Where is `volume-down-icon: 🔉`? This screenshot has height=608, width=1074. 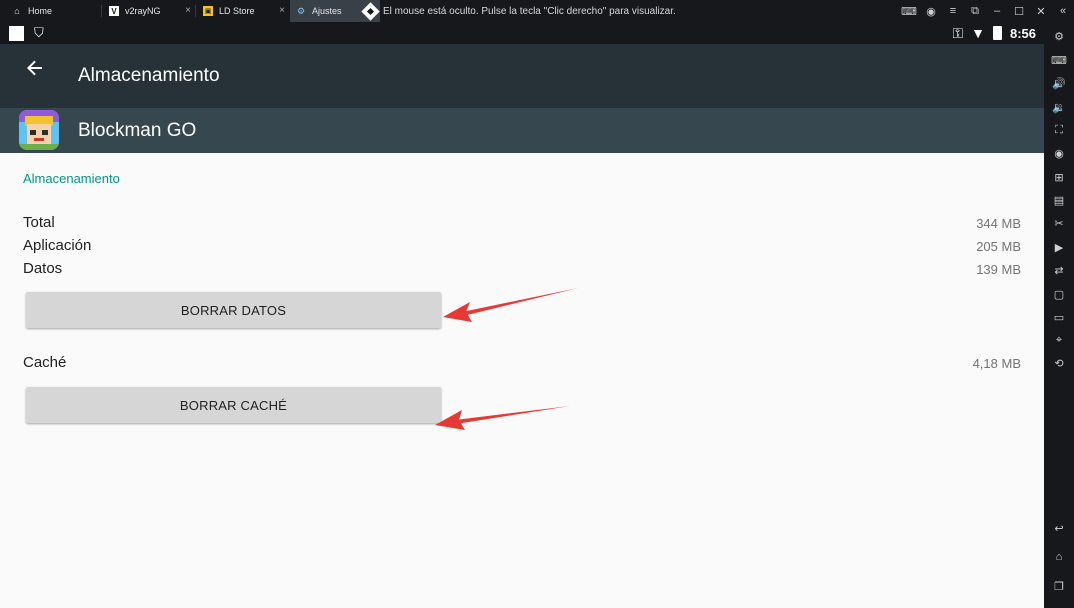 volume-down-icon: 🔉 is located at coordinates (1059, 107).